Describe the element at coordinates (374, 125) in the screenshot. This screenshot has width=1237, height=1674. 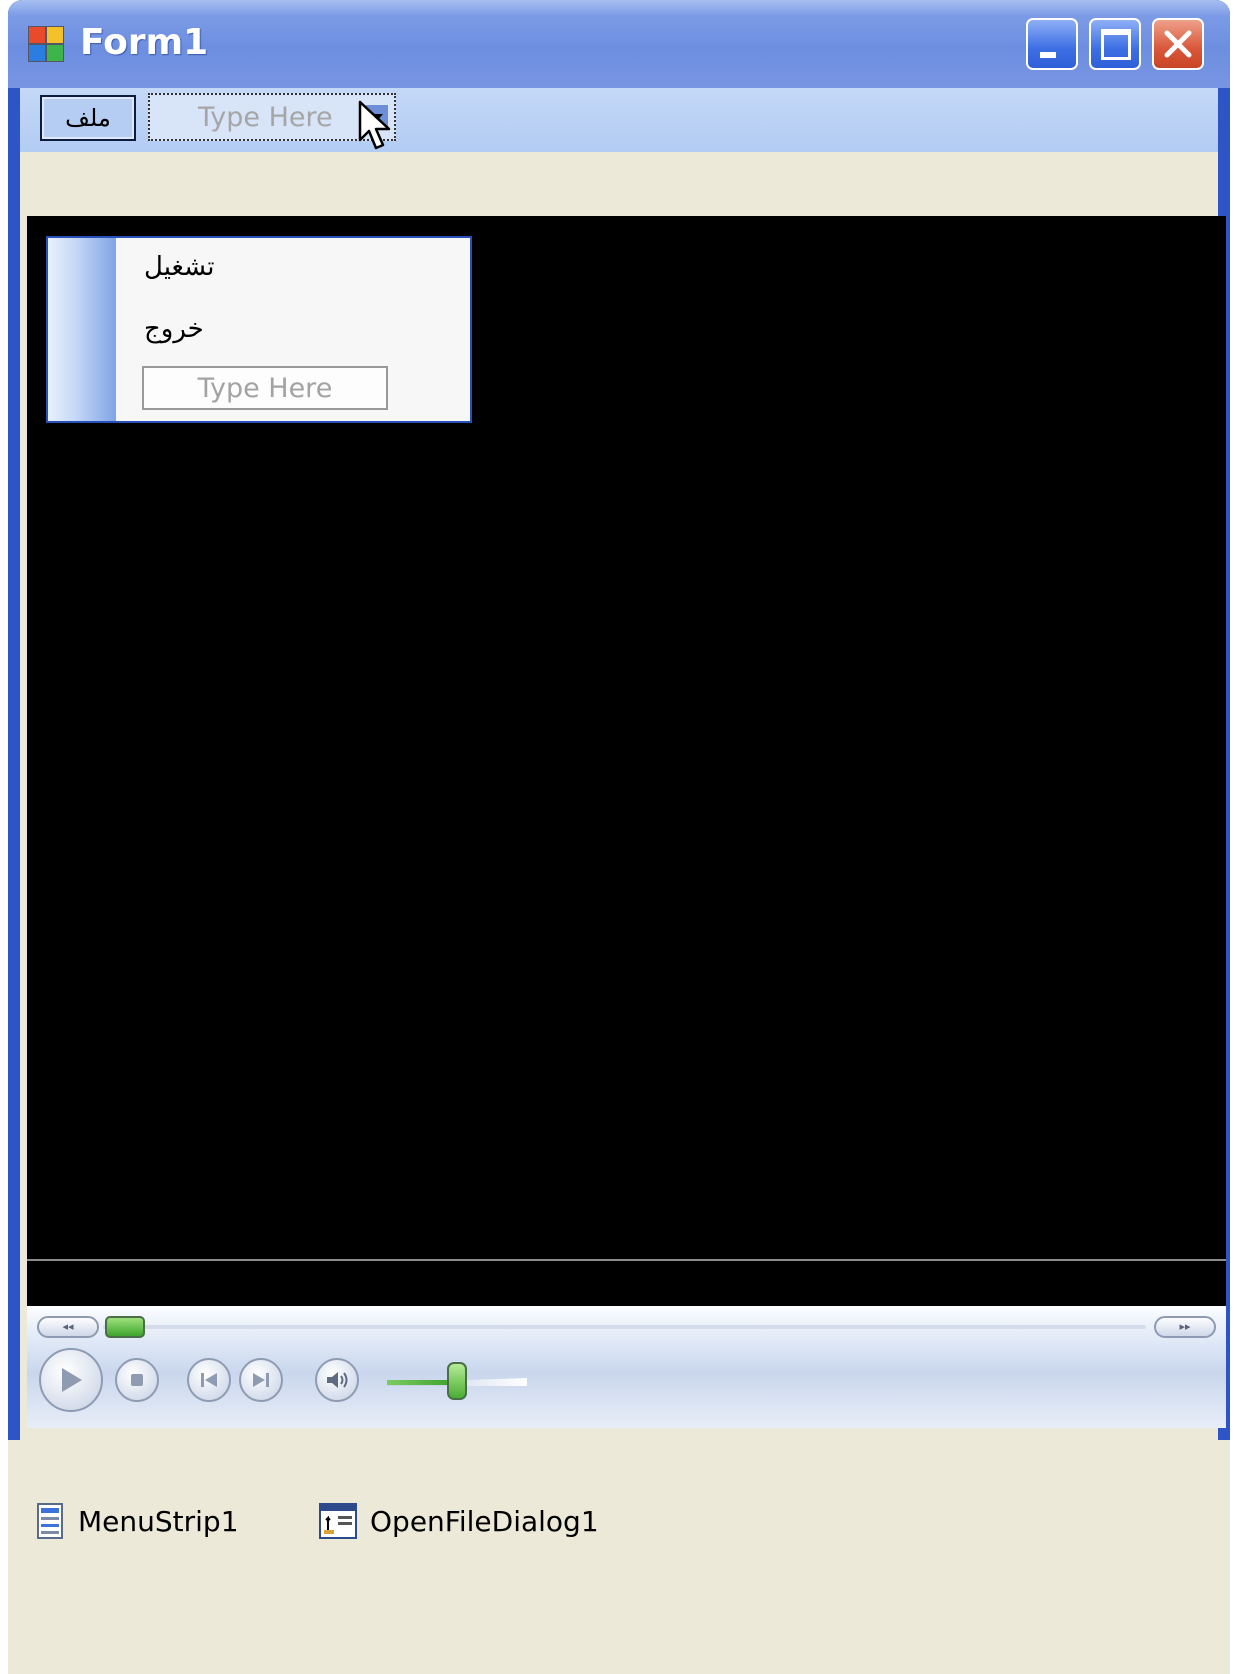
I see `mouse-cursor-icon` at that location.